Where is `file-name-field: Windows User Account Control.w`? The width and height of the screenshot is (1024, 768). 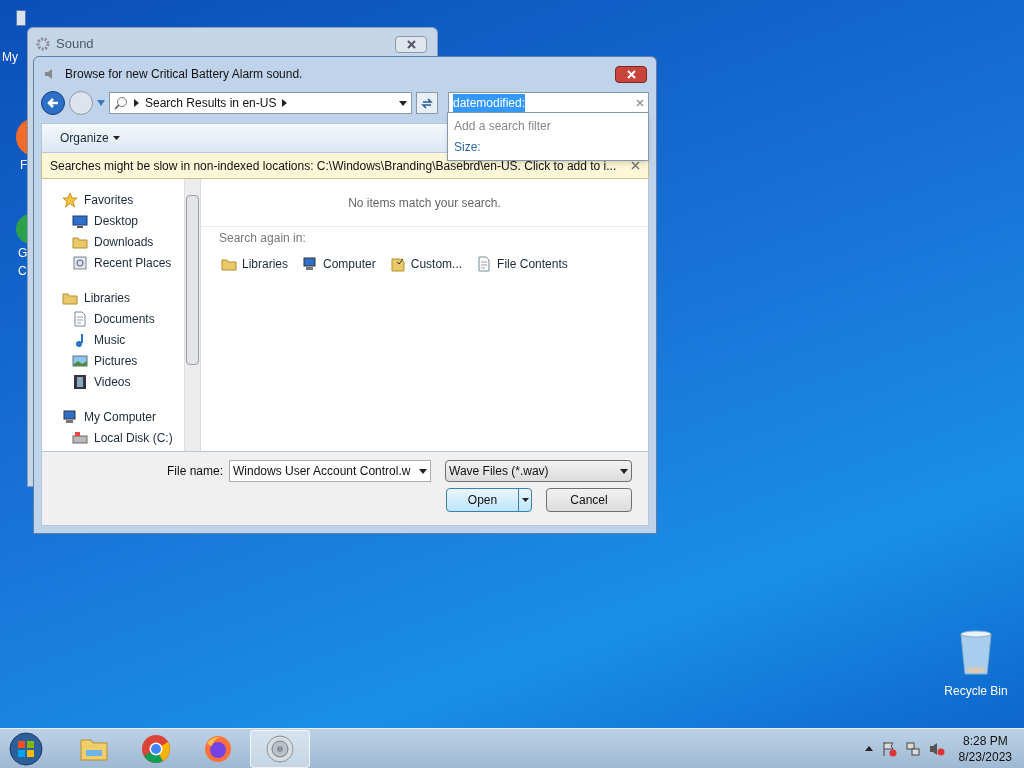
file-name-field: Windows User Account Control.w is located at coordinates (330, 471).